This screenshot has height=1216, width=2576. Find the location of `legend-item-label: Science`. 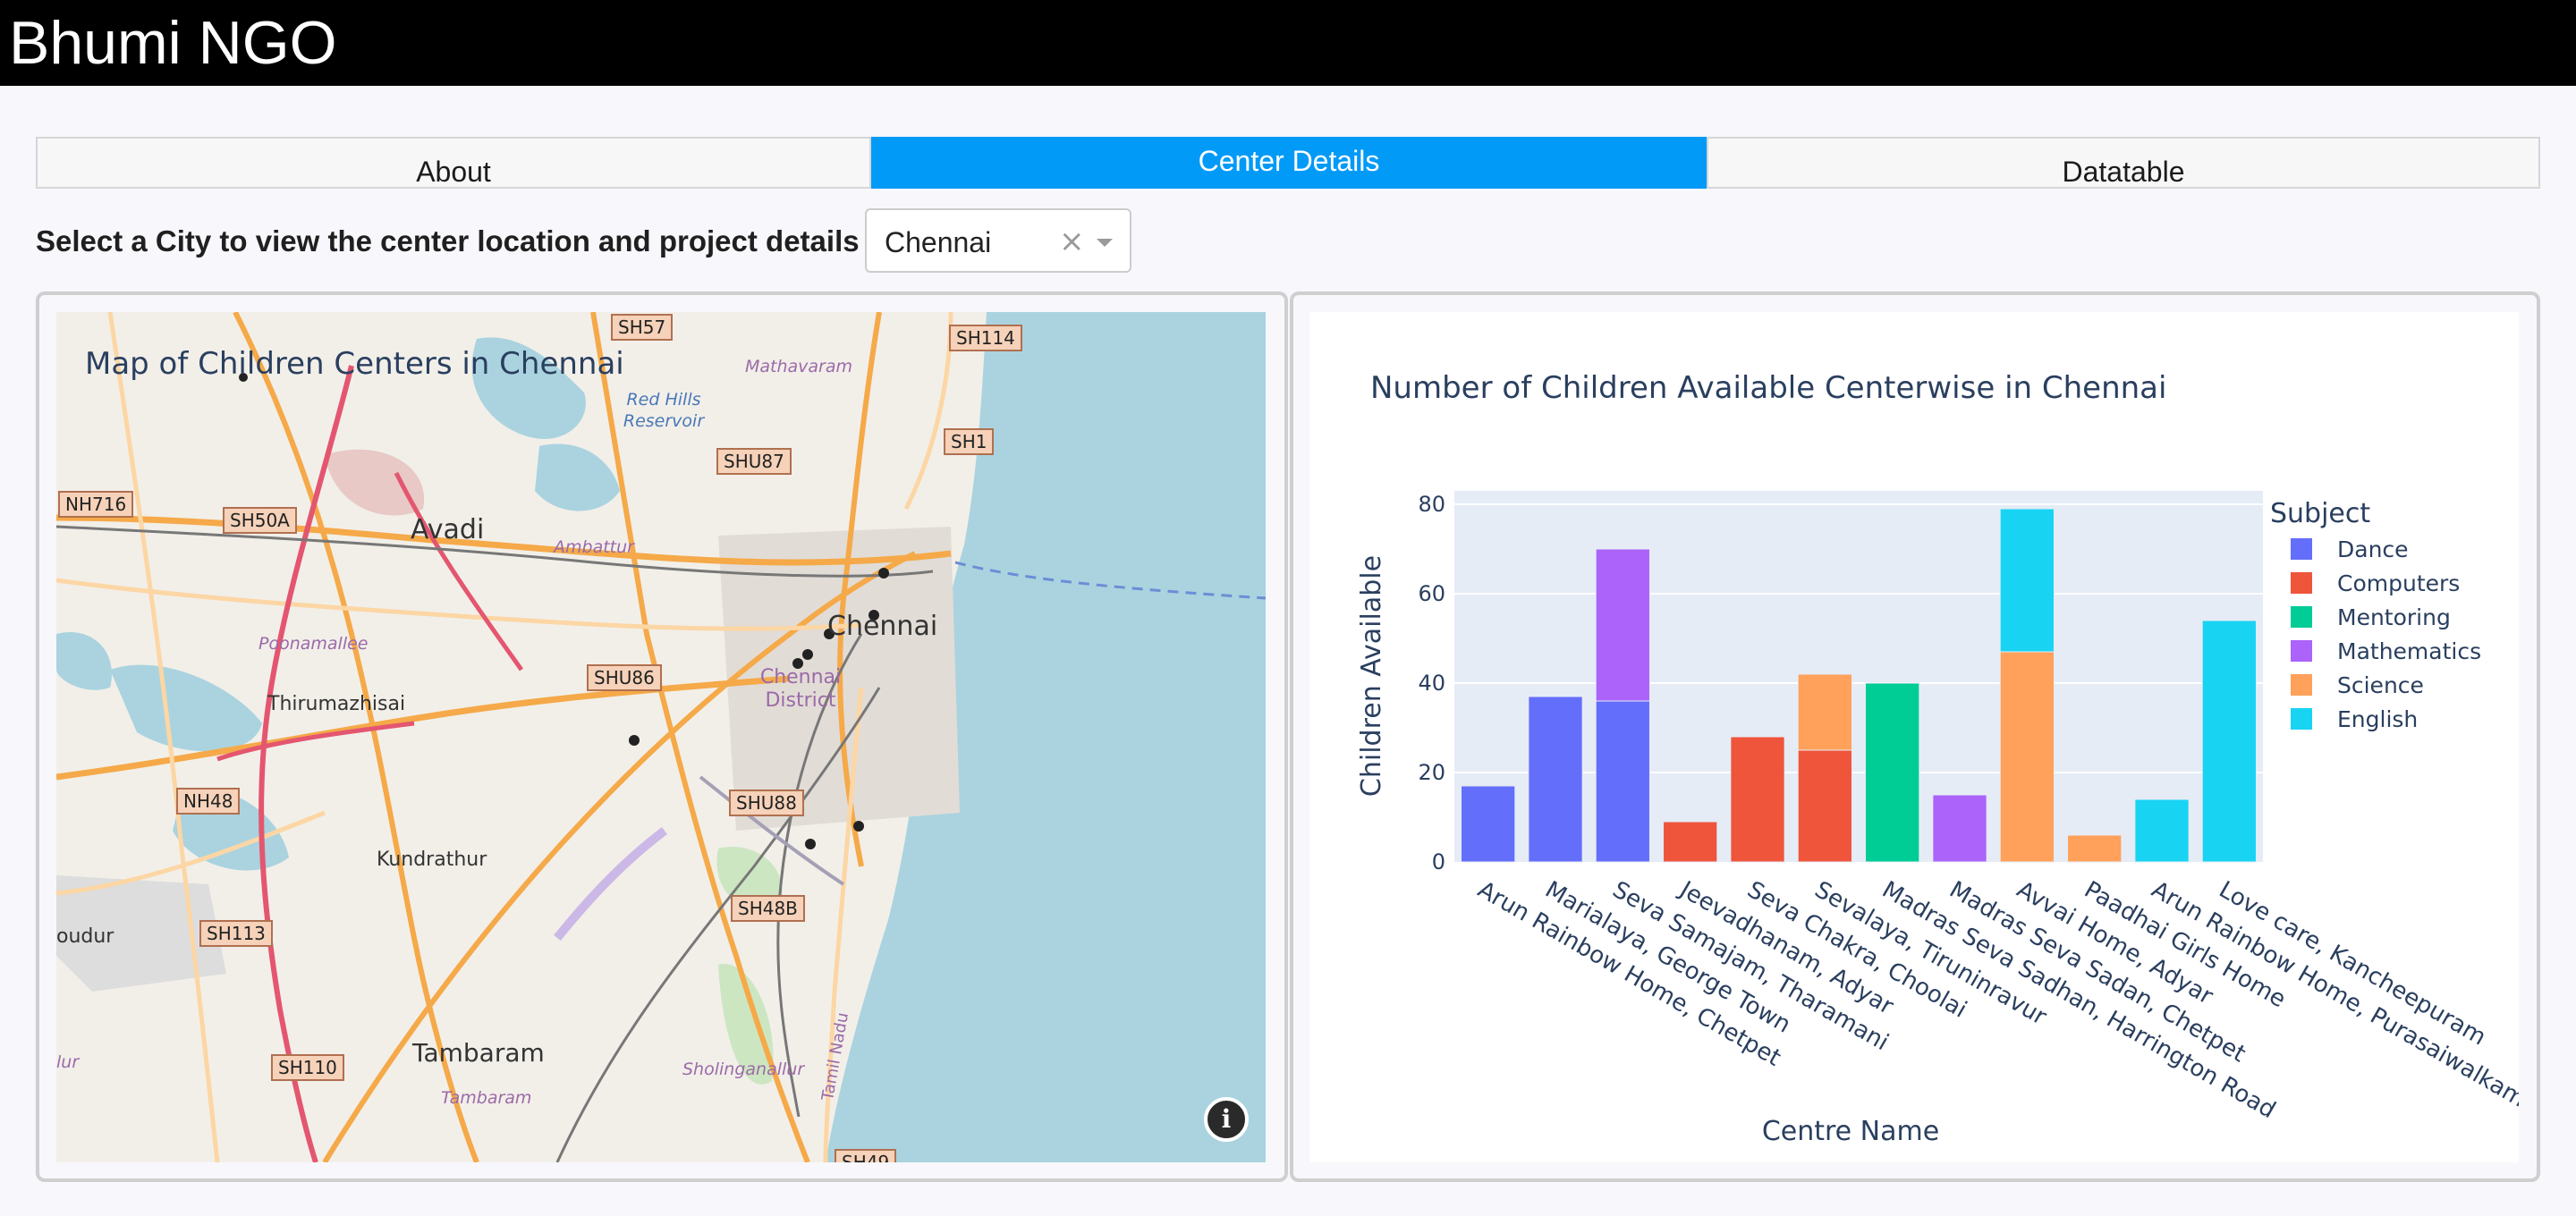

legend-item-label: Science is located at coordinates (2380, 685).